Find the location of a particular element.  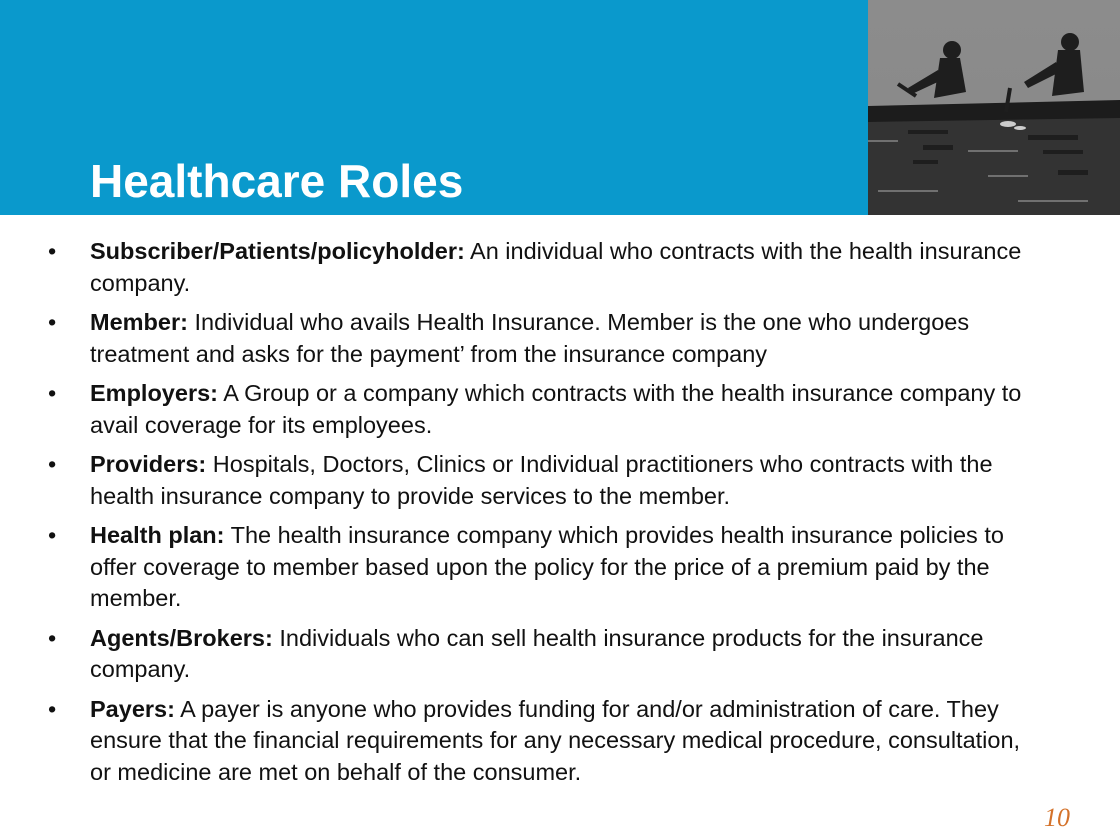

bullet-term: Health plan: is located at coordinates (157, 535).